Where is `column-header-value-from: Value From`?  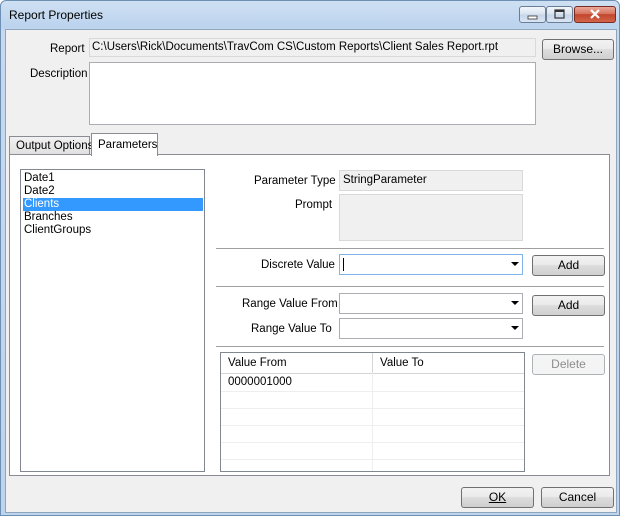
column-header-value-from: Value From is located at coordinates (296, 363).